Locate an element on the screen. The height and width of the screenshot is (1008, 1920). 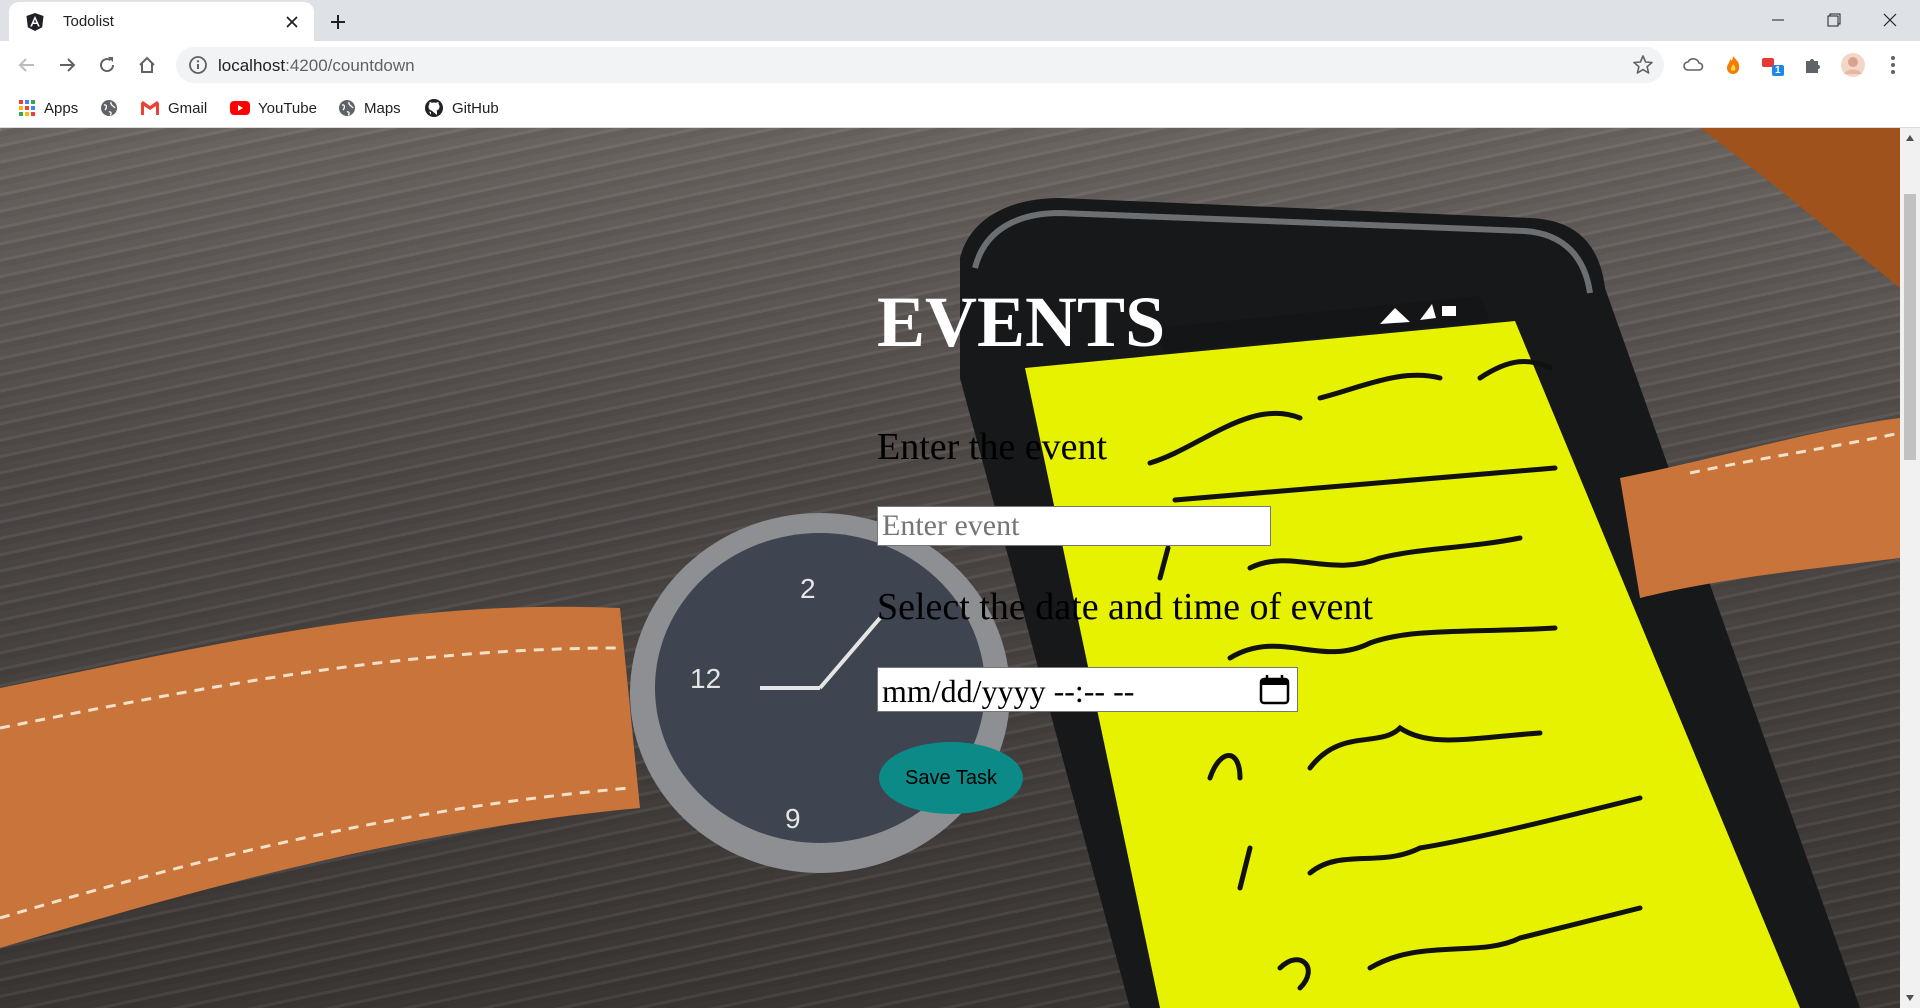
bookmark-maps: Maps is located at coordinates (369, 108).